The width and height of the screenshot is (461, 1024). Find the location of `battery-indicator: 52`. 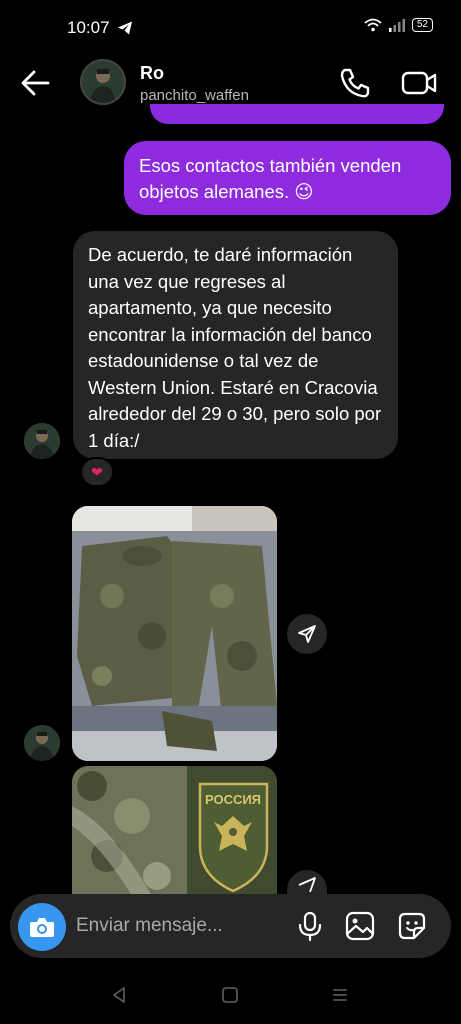

battery-indicator: 52 is located at coordinates (422, 25).